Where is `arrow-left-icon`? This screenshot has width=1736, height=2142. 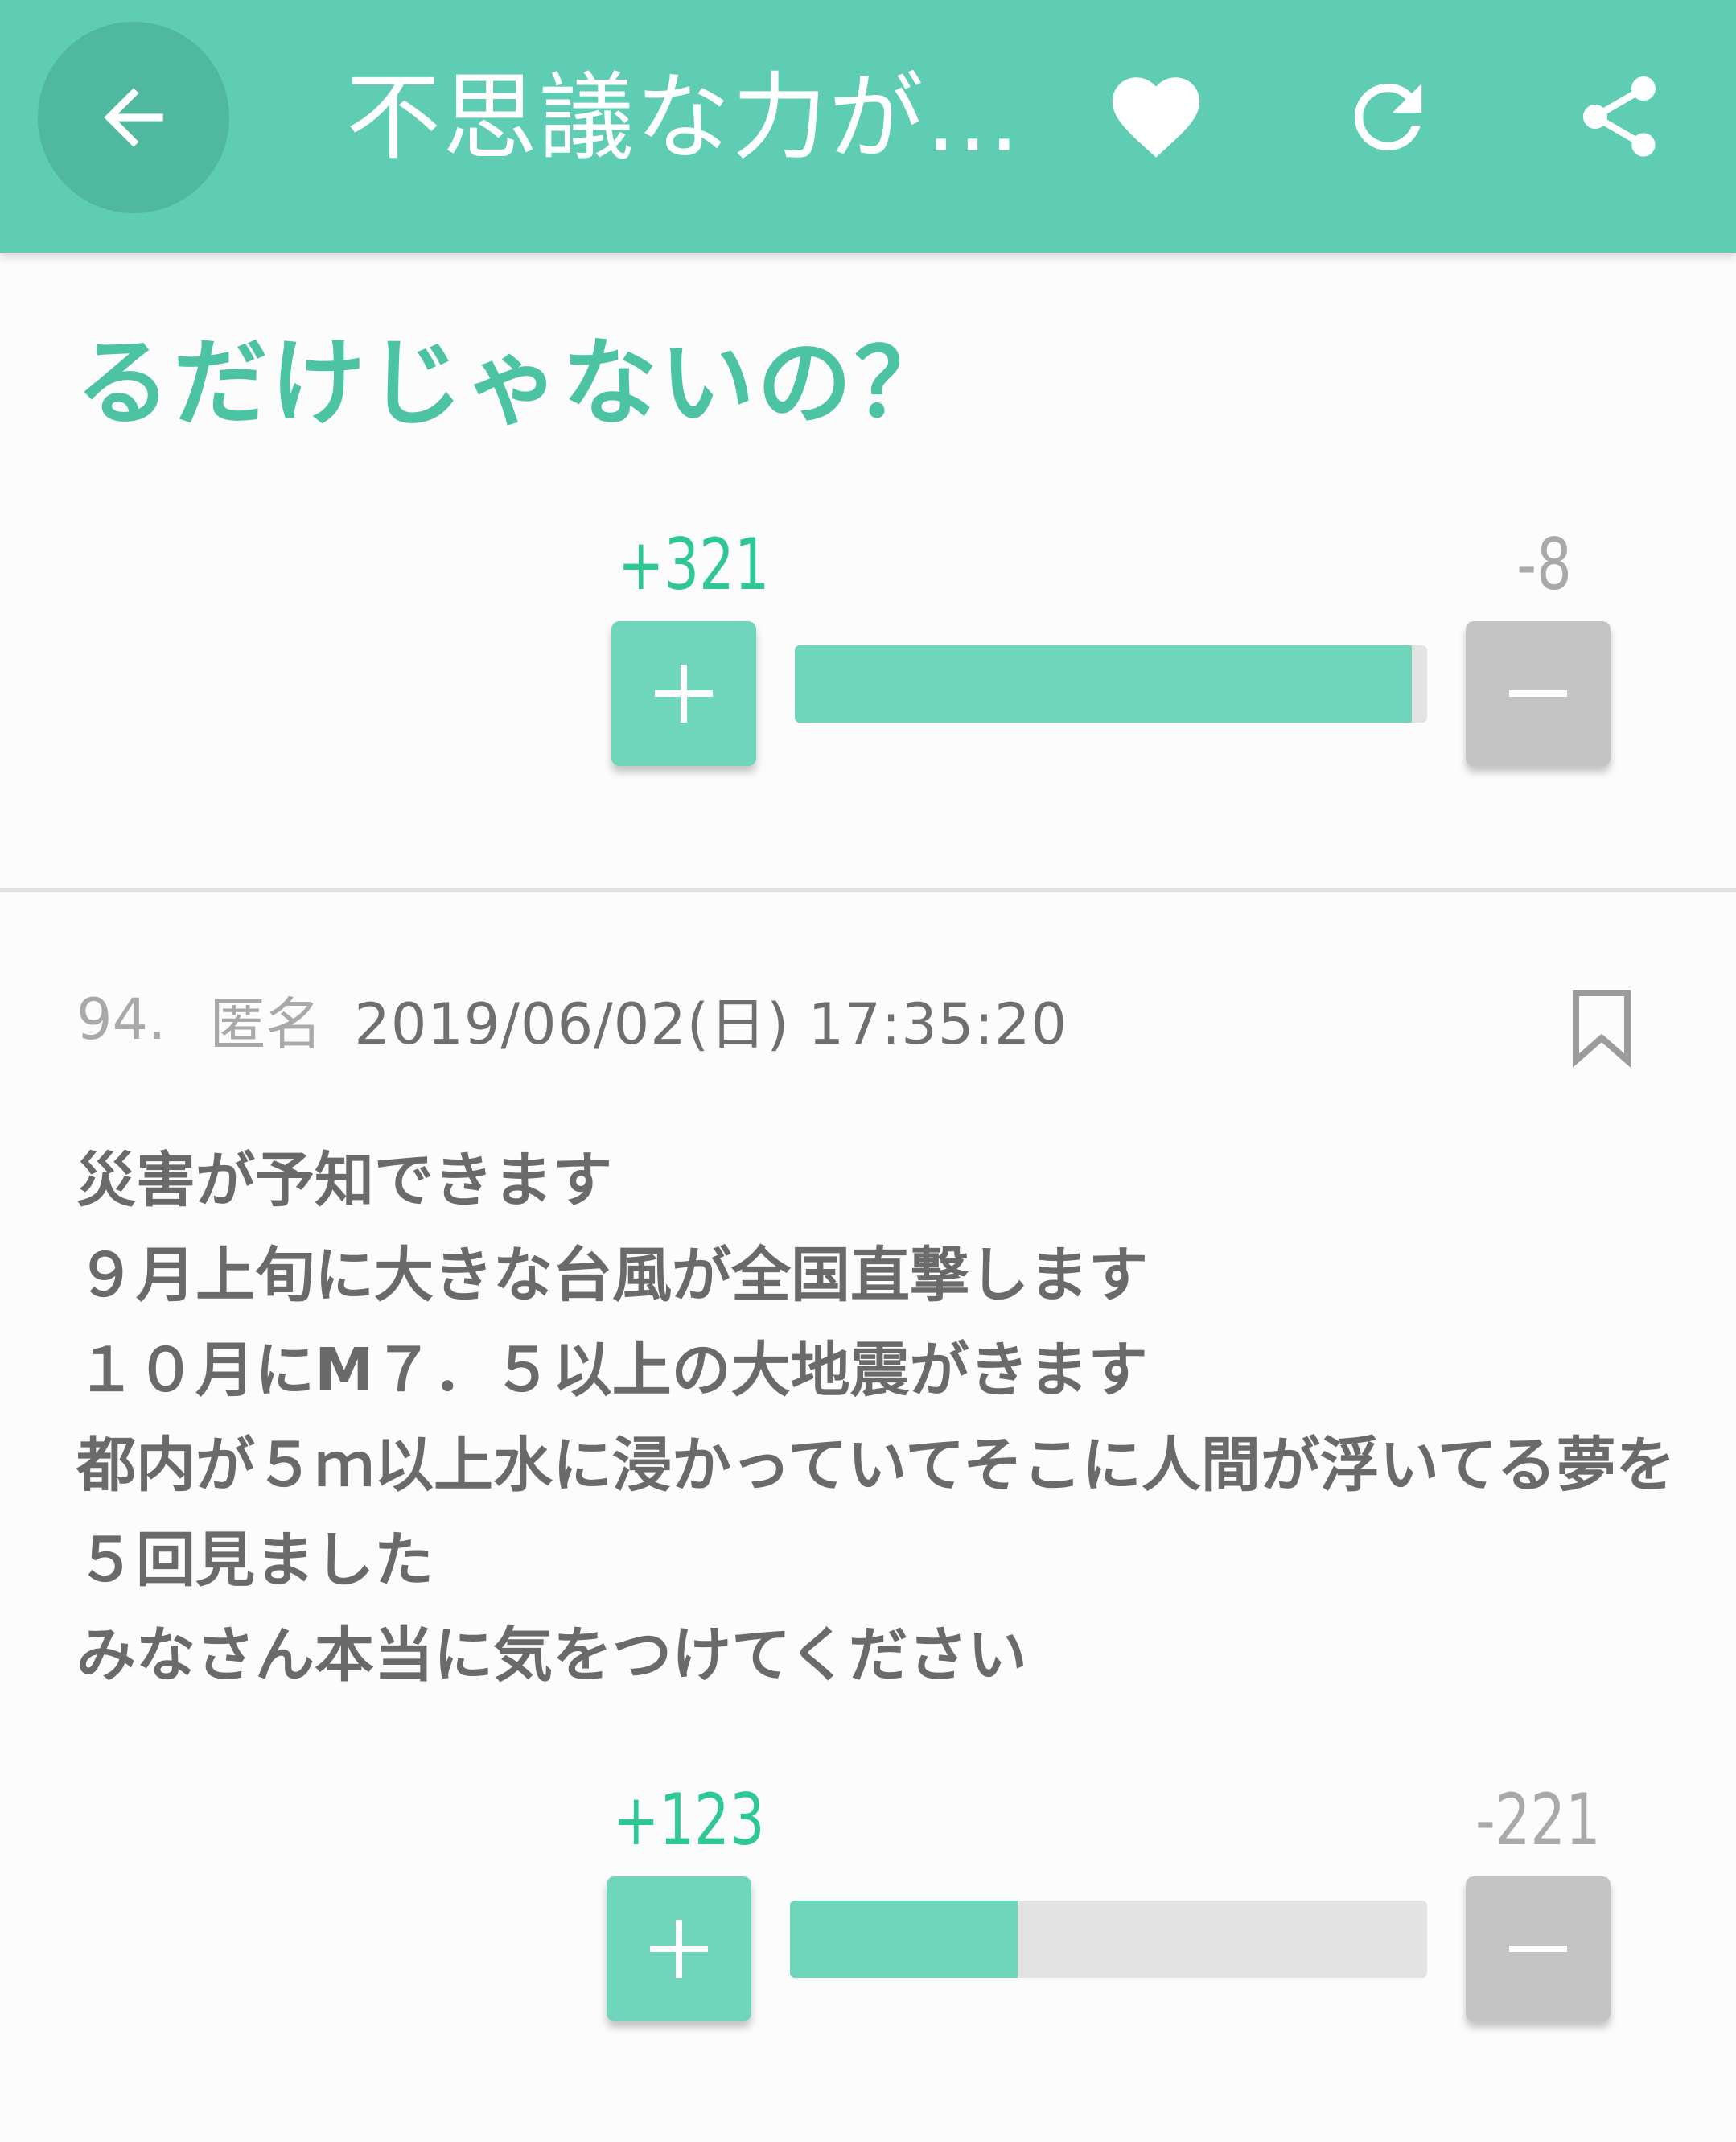
arrow-left-icon is located at coordinates (133, 117).